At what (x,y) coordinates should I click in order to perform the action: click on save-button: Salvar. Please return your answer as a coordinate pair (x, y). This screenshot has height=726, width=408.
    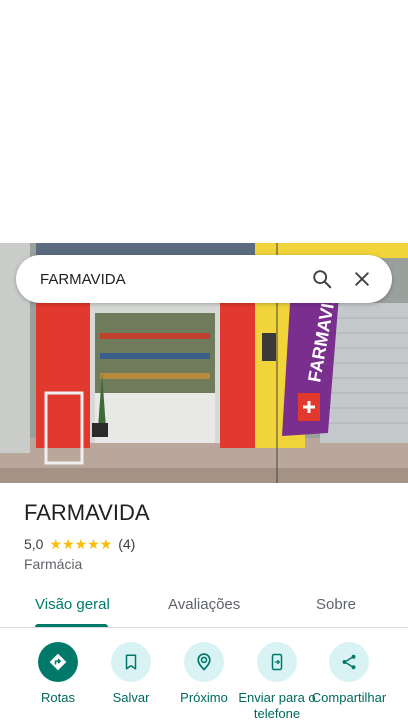
    Looking at the image, I should click on (131, 674).